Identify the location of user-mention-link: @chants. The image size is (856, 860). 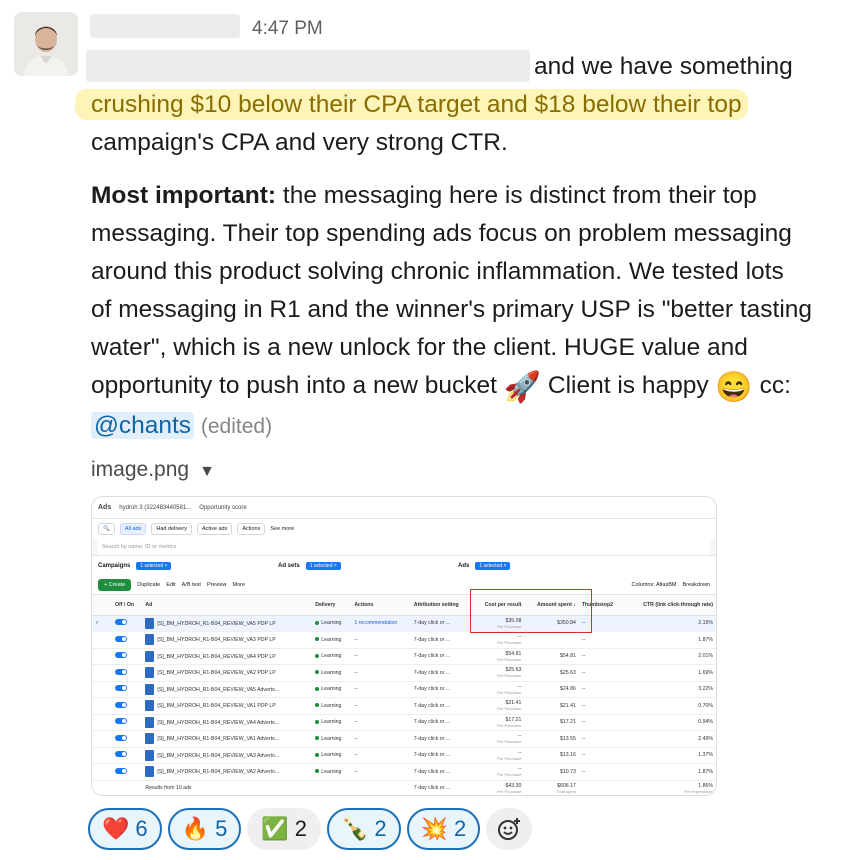
(143, 425).